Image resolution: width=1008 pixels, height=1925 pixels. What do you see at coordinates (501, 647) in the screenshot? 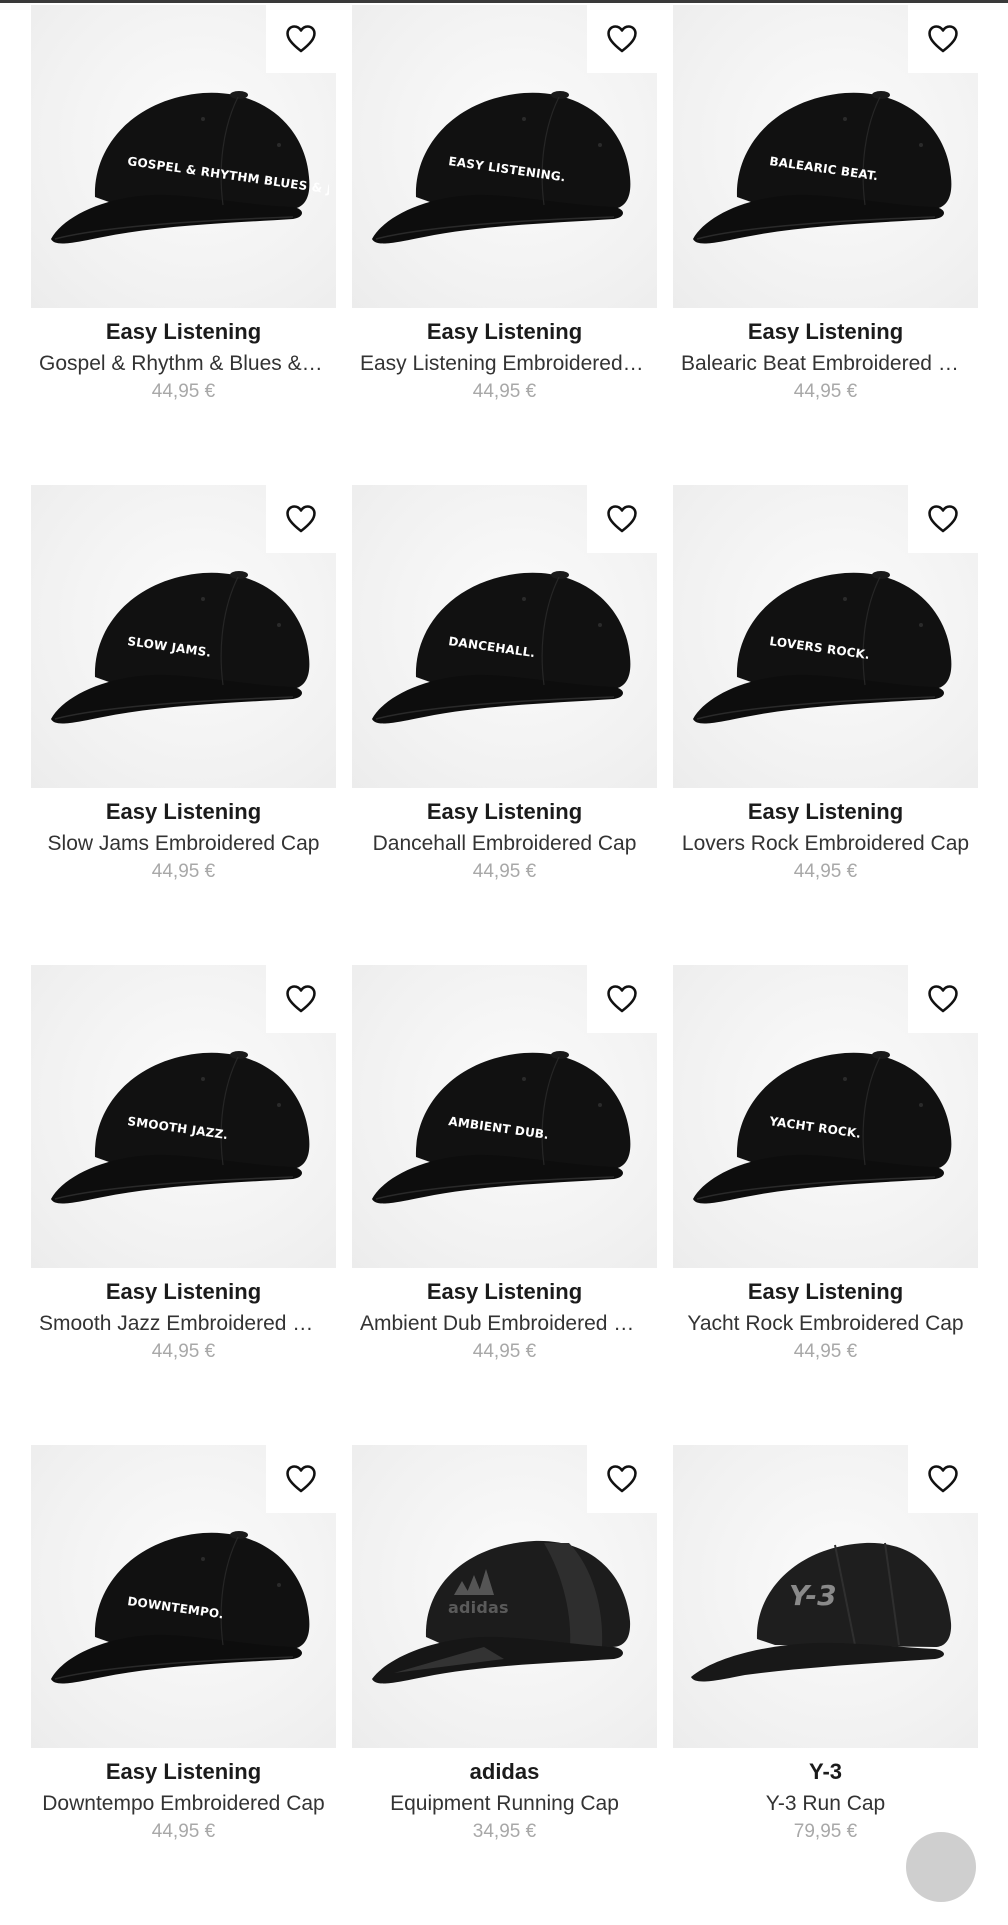
I see `cap-illustration: DANCEHALL.` at bounding box center [501, 647].